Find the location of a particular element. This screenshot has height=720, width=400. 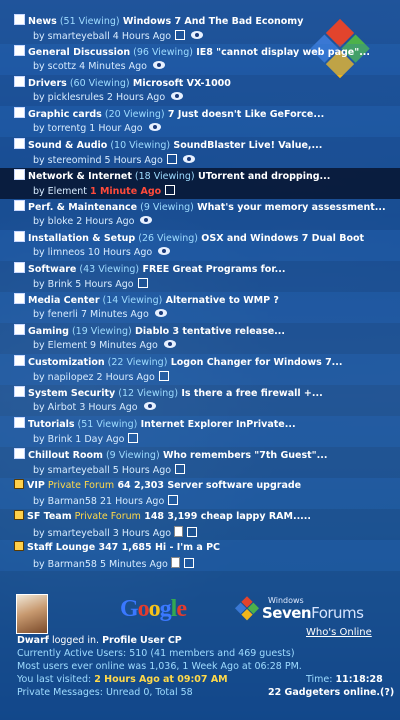

author-link: by Airbot is located at coordinates (56, 407).